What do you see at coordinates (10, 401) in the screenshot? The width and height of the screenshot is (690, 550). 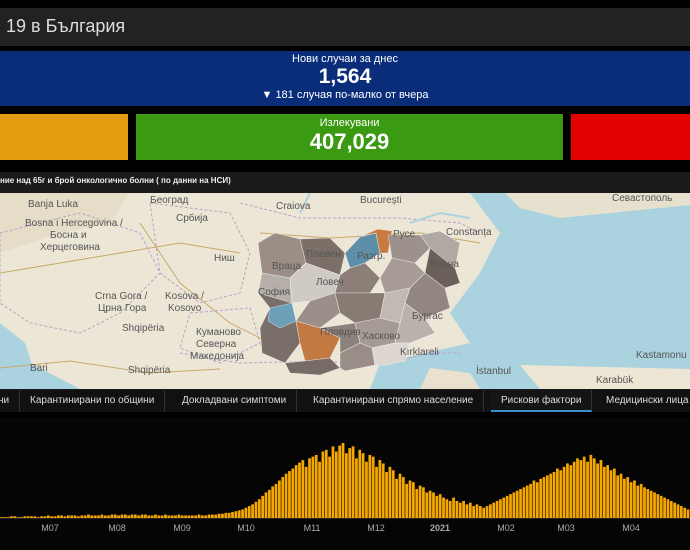 I see `tab-partial: ни` at bounding box center [10, 401].